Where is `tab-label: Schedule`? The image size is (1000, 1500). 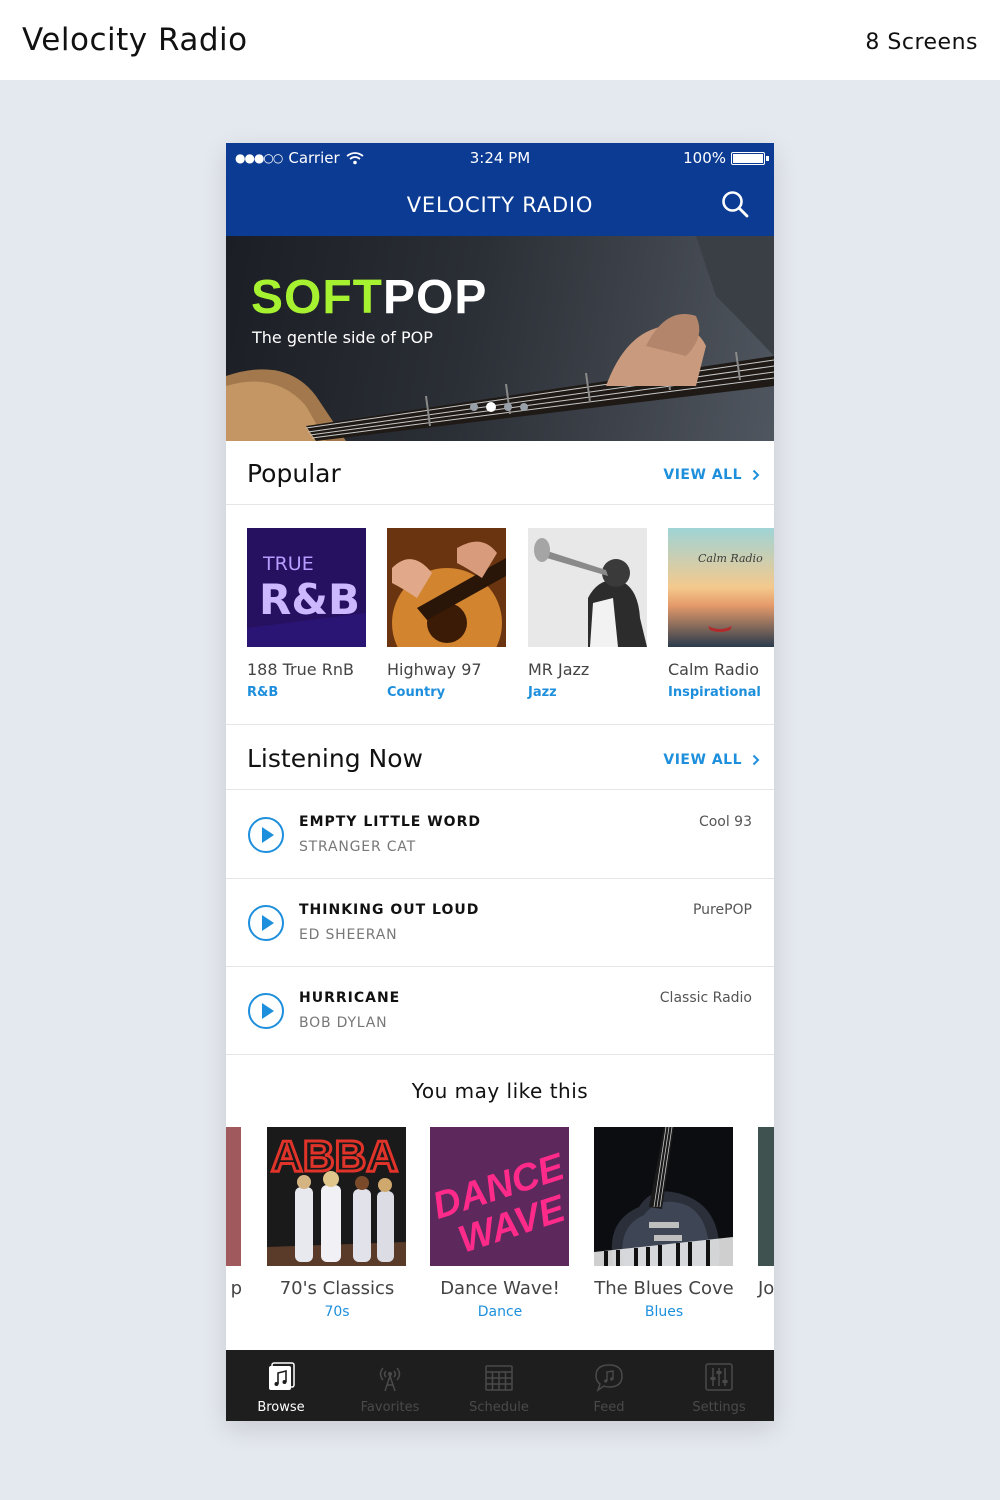 tab-label: Schedule is located at coordinates (499, 1407).